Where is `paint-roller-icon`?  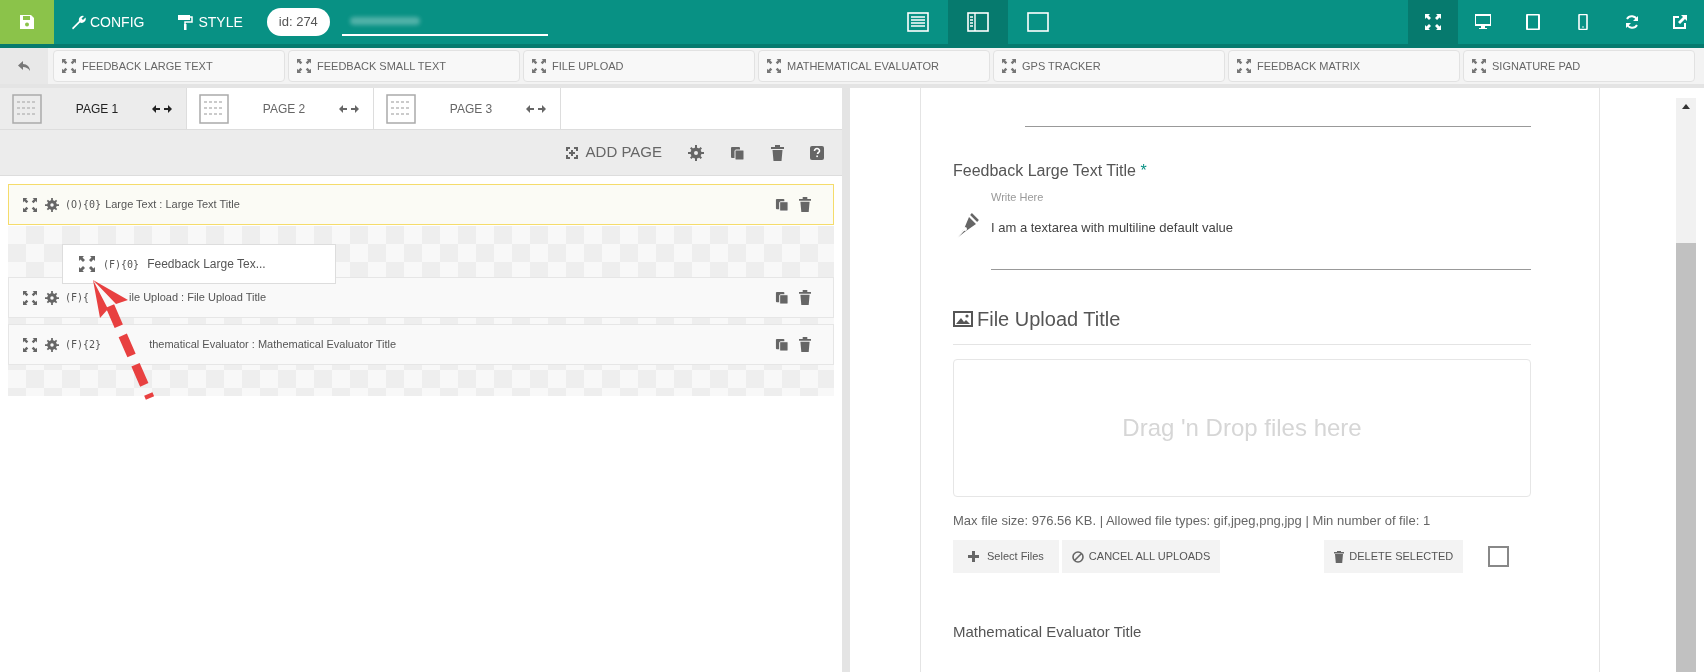 paint-roller-icon is located at coordinates (185, 22).